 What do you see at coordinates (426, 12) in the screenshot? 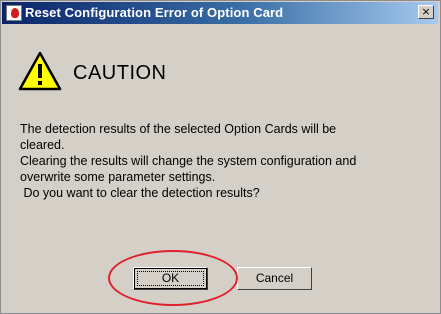
I see `close-icon: ×` at bounding box center [426, 12].